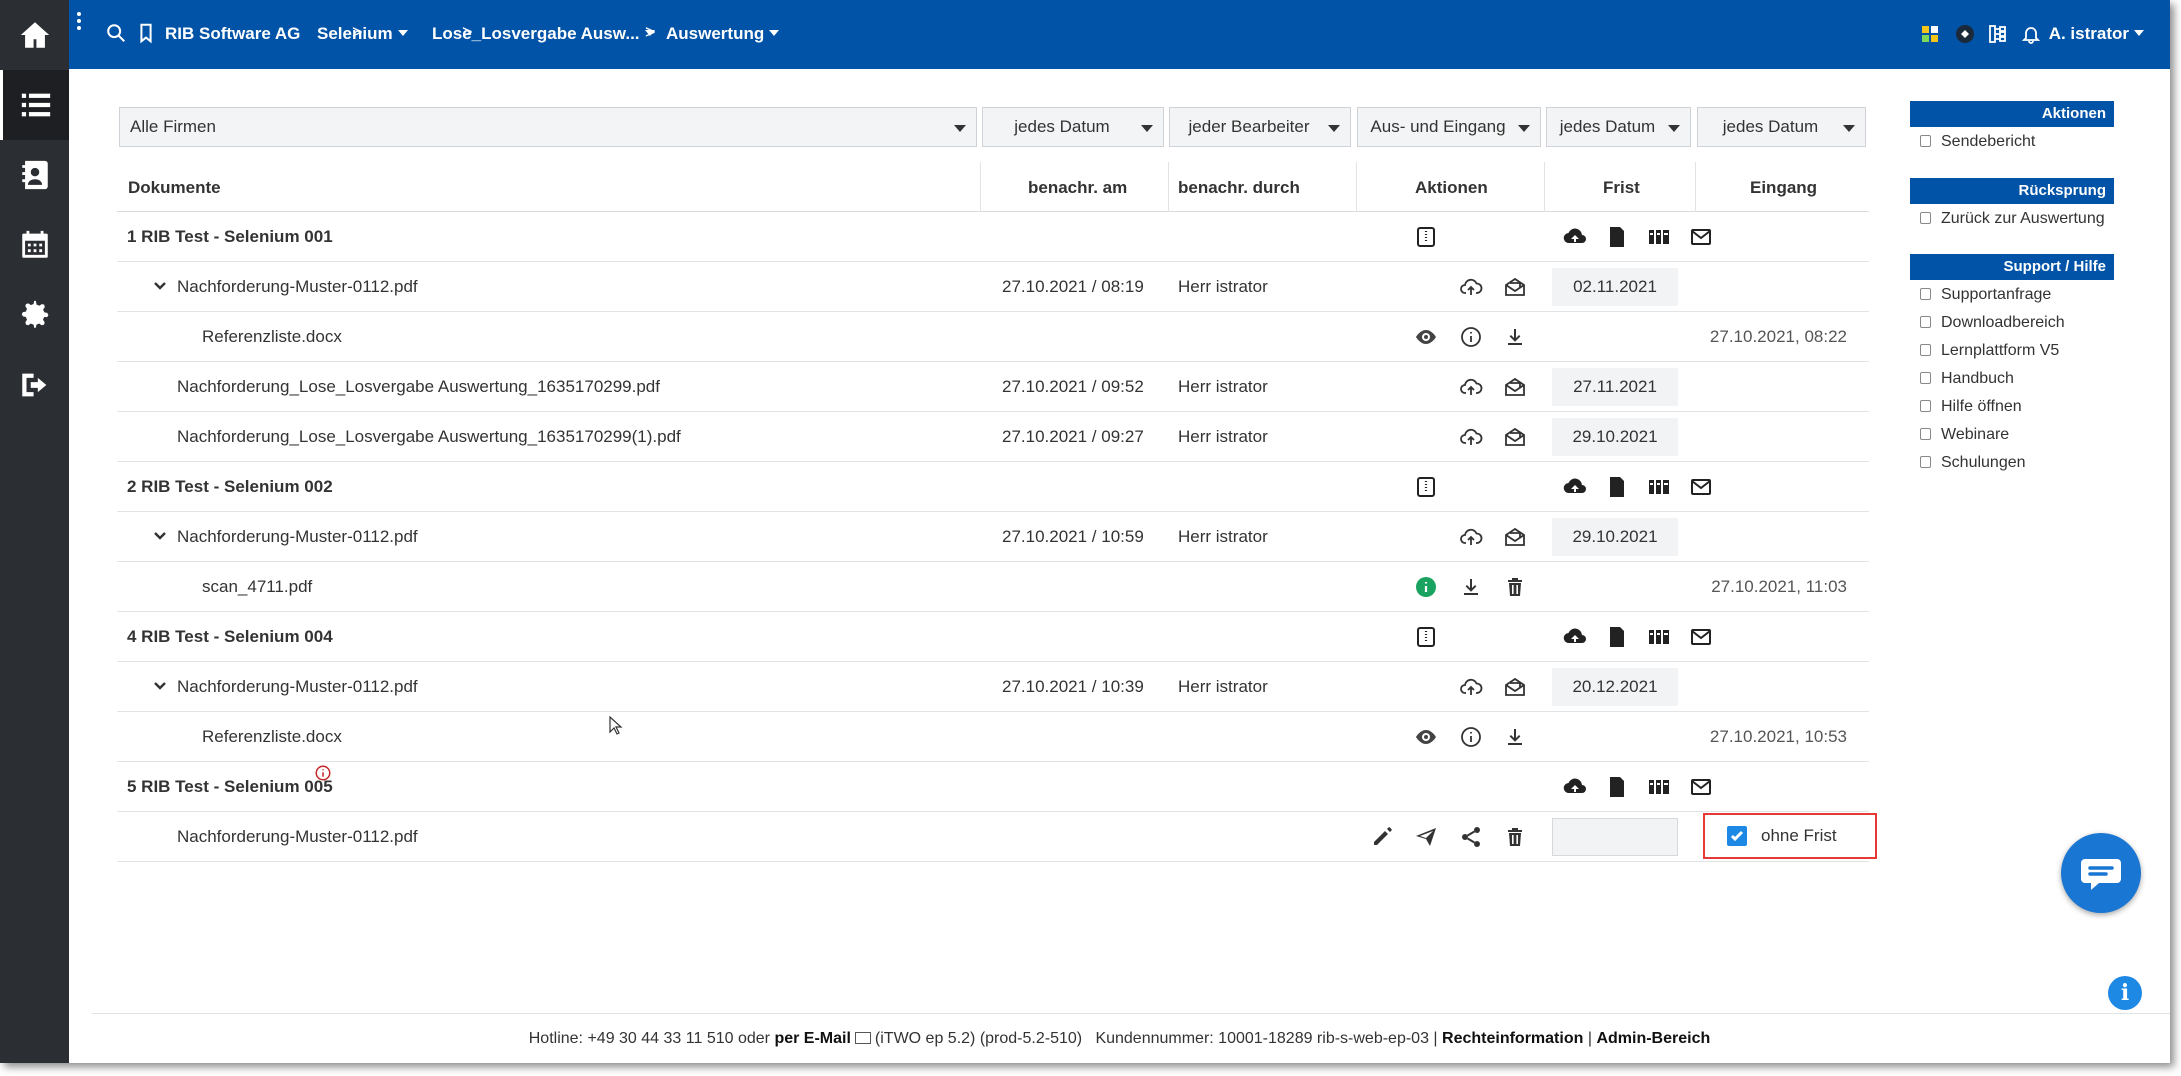 The height and width of the screenshot is (1076, 2181). Describe the element at coordinates (1930, 34) in the screenshot. I see `apps-icon` at that location.